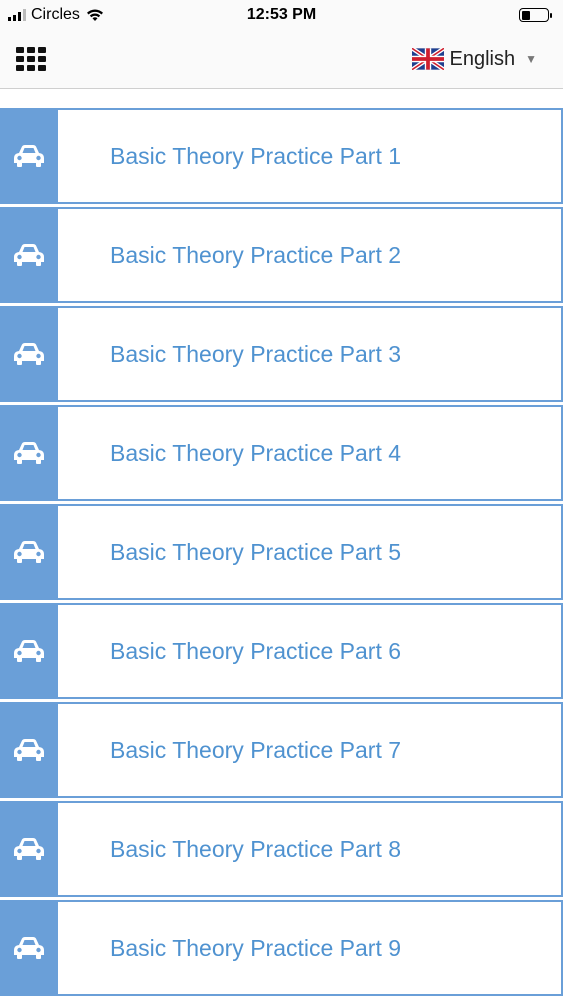 The width and height of the screenshot is (563, 1000). Describe the element at coordinates (308, 354) in the screenshot. I see `lesson-label: Basic Theory Practice Part 3` at that location.